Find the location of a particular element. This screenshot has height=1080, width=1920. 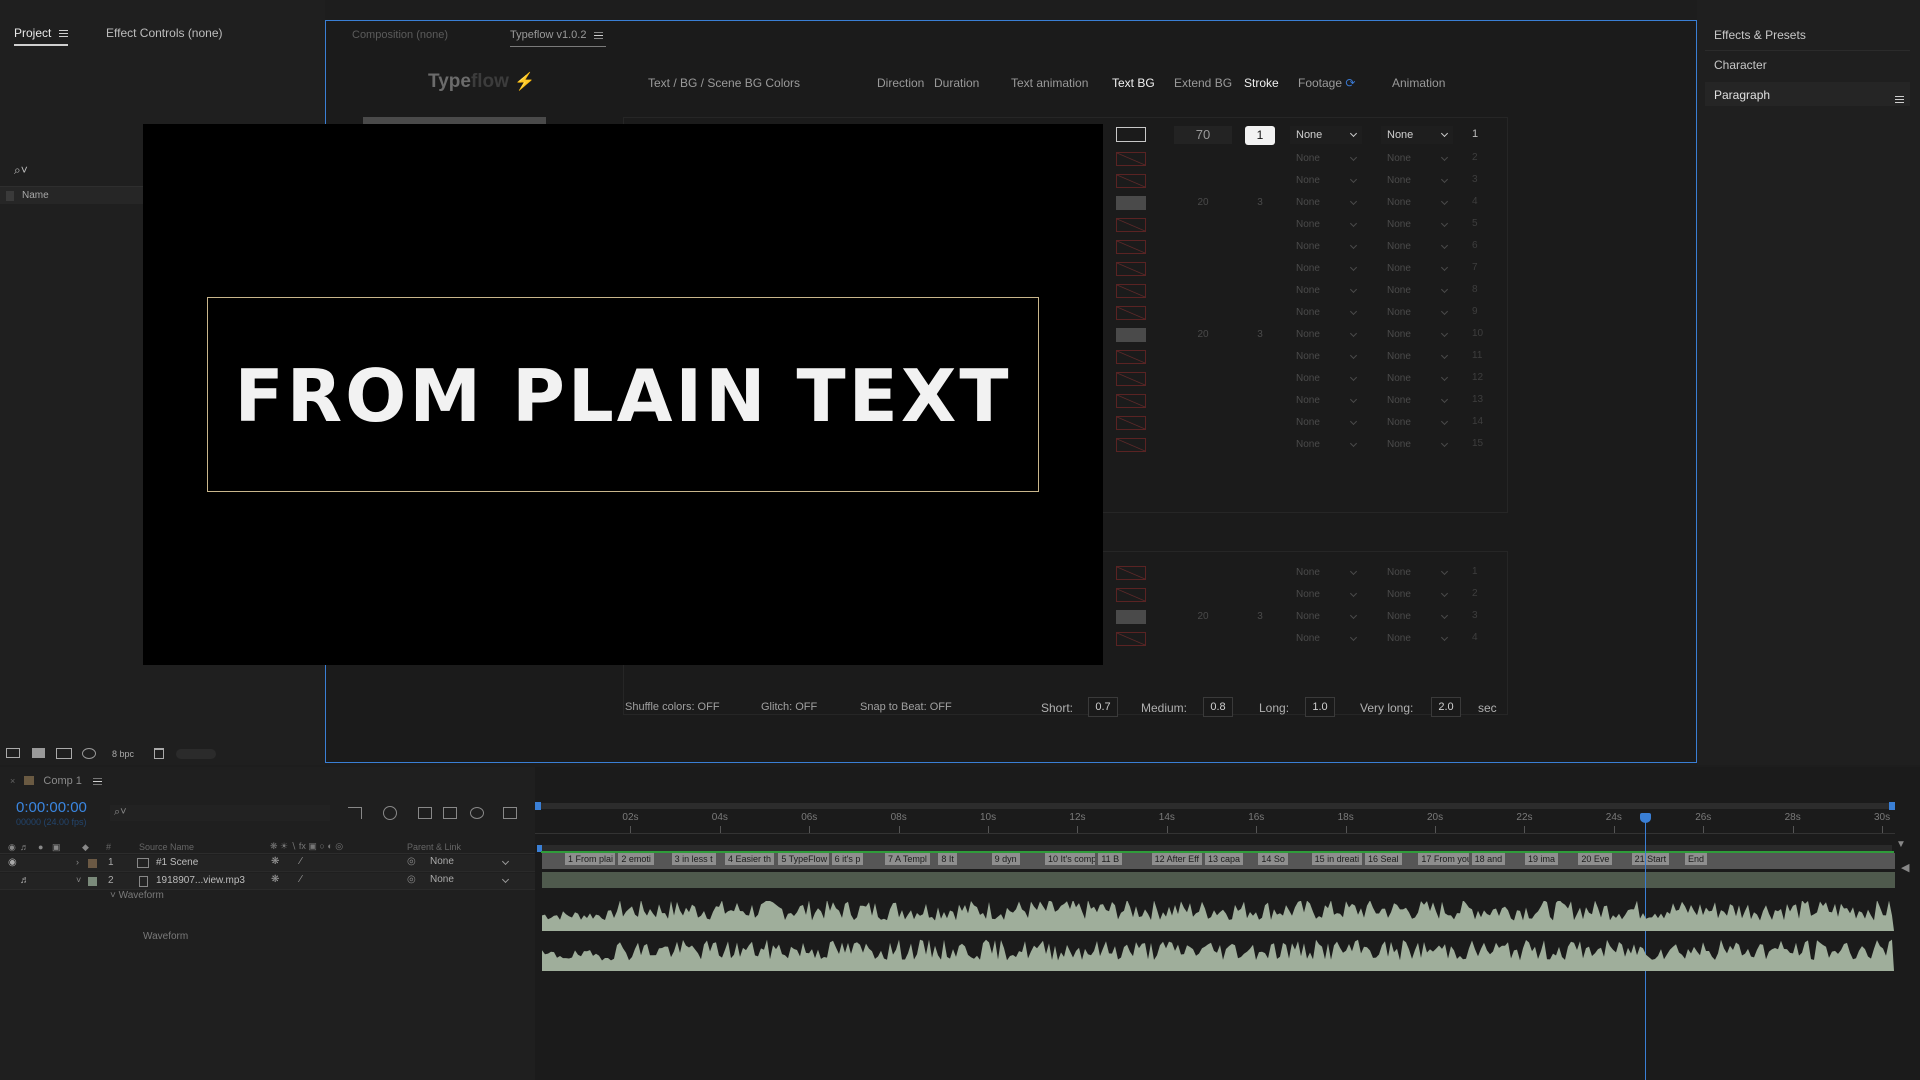

header-footage: Footage ⟳ is located at coordinates (1326, 83).